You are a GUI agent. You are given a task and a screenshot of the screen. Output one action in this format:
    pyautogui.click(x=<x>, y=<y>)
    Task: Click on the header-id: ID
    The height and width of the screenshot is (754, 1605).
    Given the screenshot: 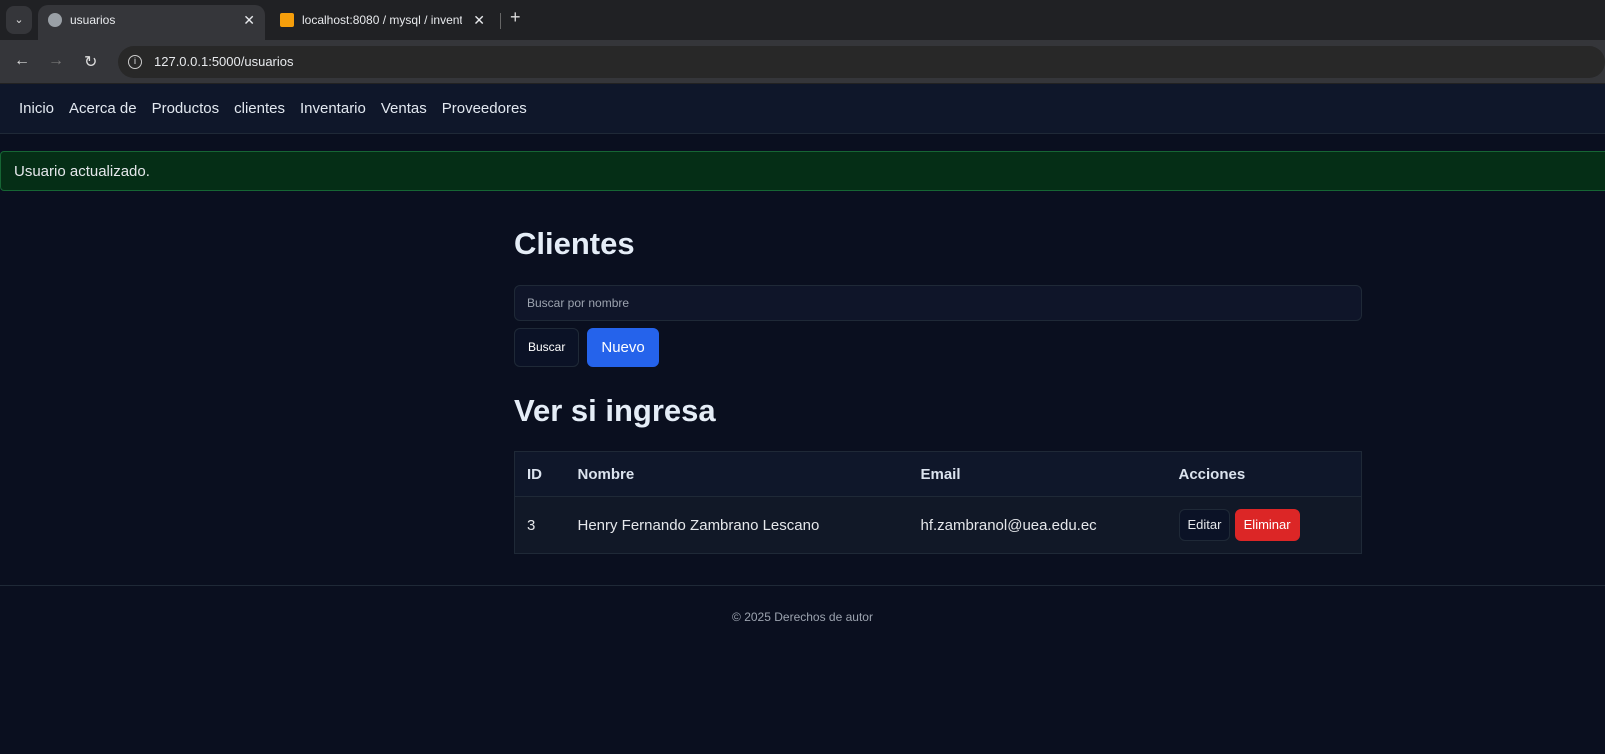 What is the action you would take?
    pyautogui.click(x=540, y=474)
    